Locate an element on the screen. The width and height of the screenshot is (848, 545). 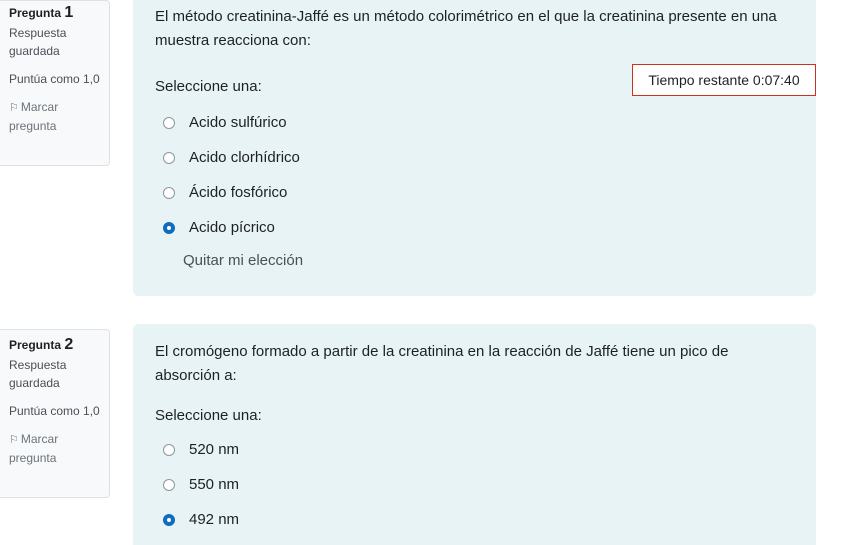
timer-label: Tiempo restante is located at coordinates (699, 80).